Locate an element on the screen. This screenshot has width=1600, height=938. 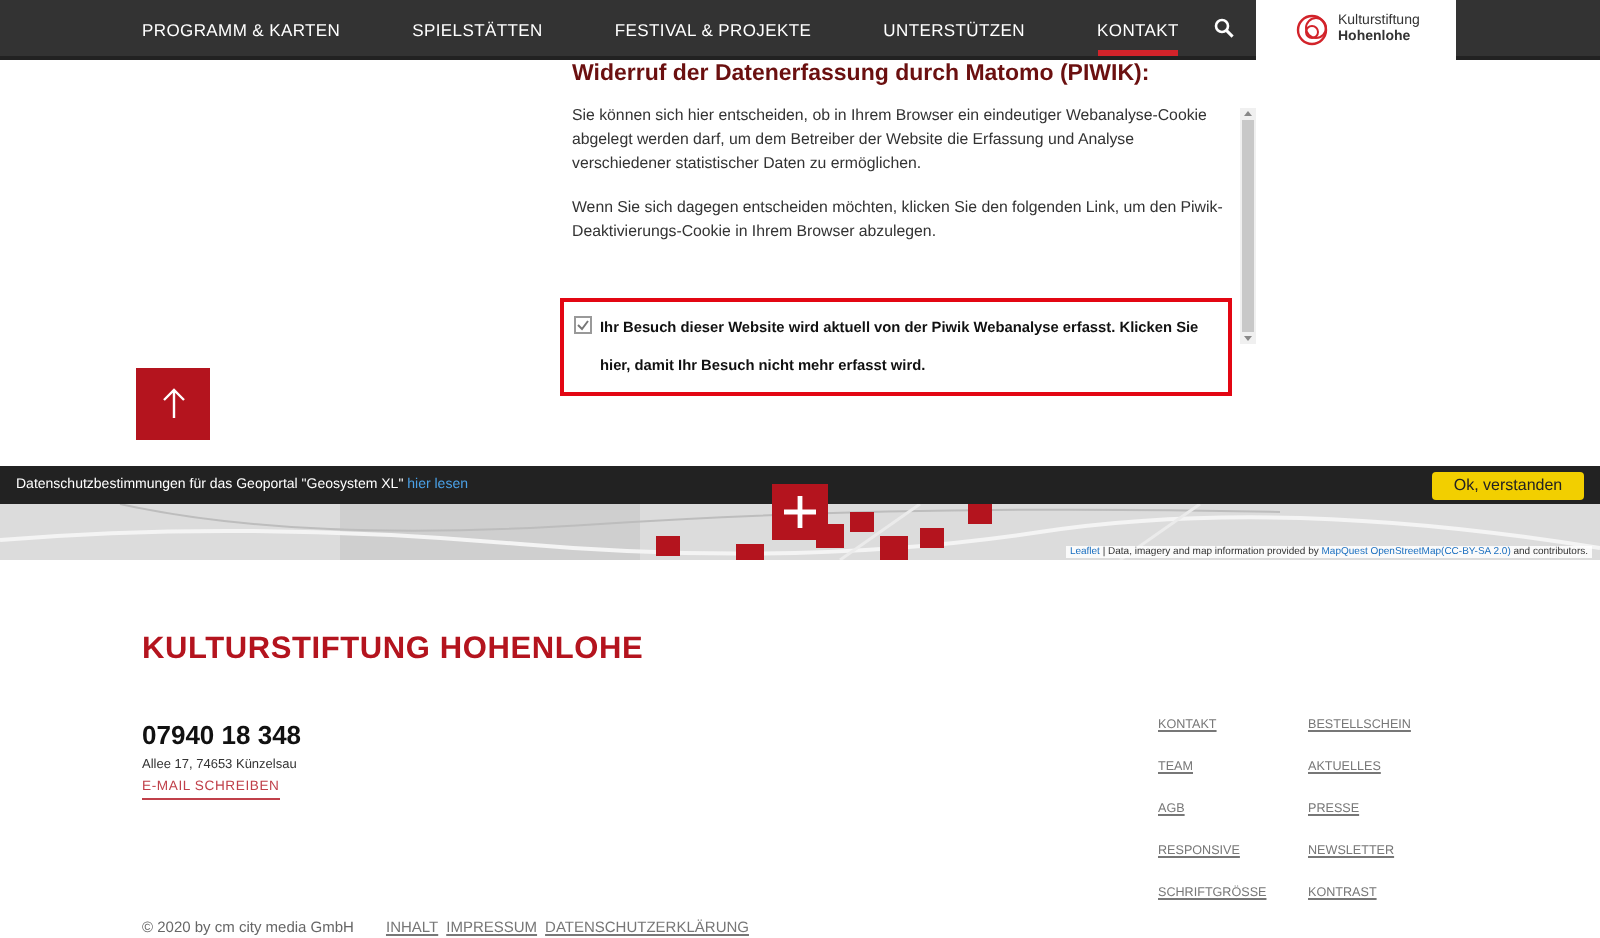
phone-number: 07940 18 348 is located at coordinates (222, 735).